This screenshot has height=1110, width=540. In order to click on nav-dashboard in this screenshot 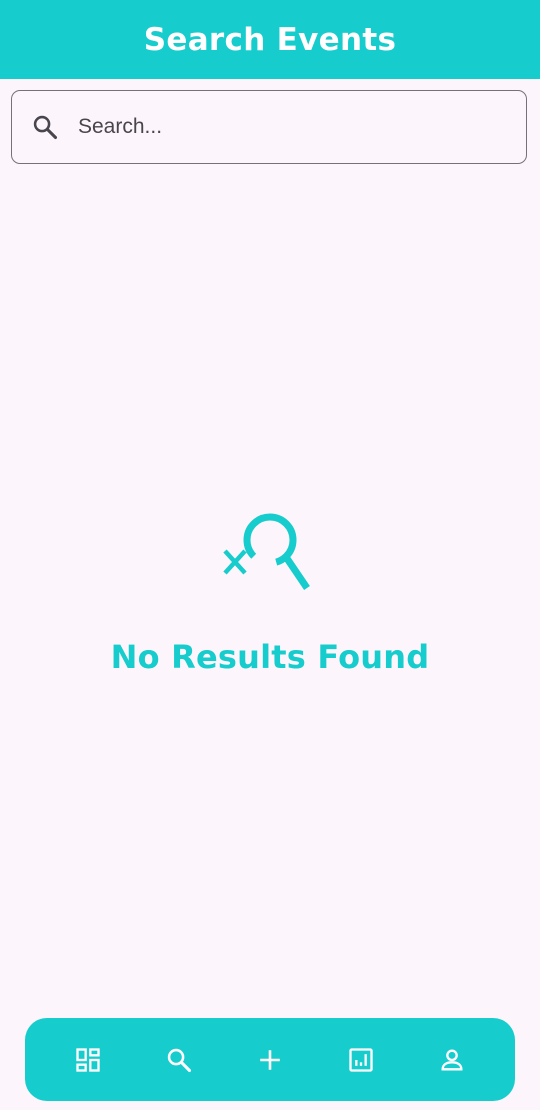, I will do `click(88, 1060)`.